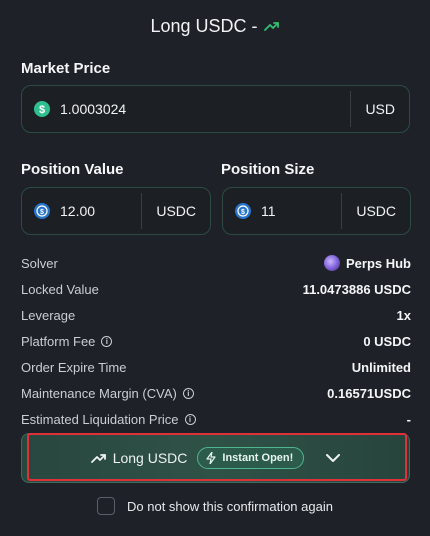 This screenshot has height=536, width=430. I want to click on market-price-label: Market Price, so click(66, 68).